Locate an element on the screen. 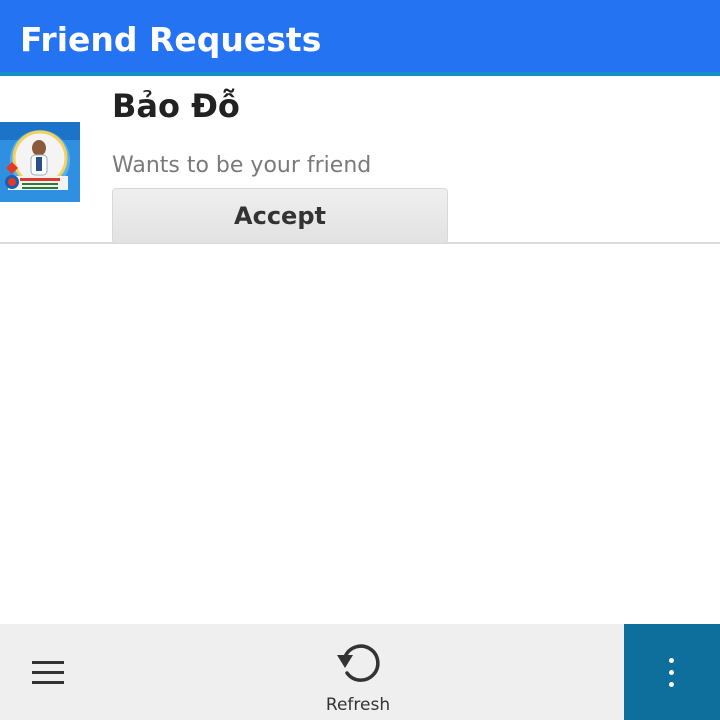  avatar is located at coordinates (40, 162).